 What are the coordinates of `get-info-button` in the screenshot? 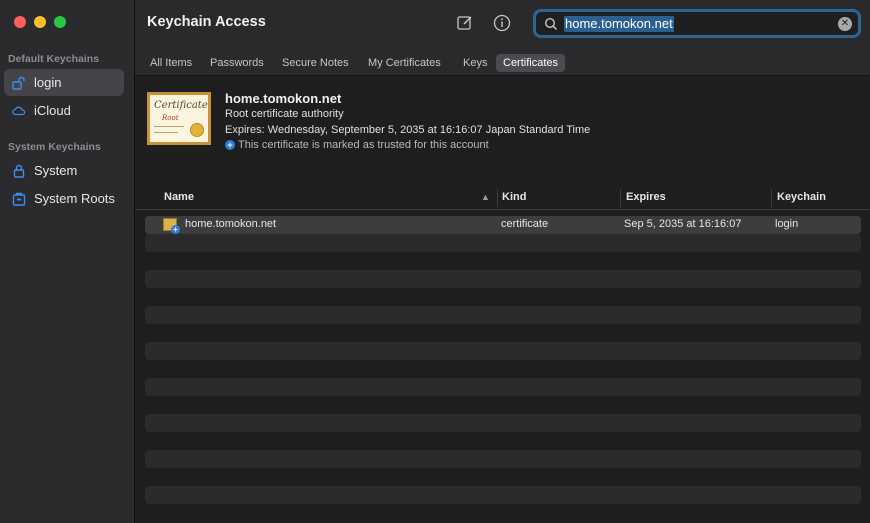 It's located at (502, 23).